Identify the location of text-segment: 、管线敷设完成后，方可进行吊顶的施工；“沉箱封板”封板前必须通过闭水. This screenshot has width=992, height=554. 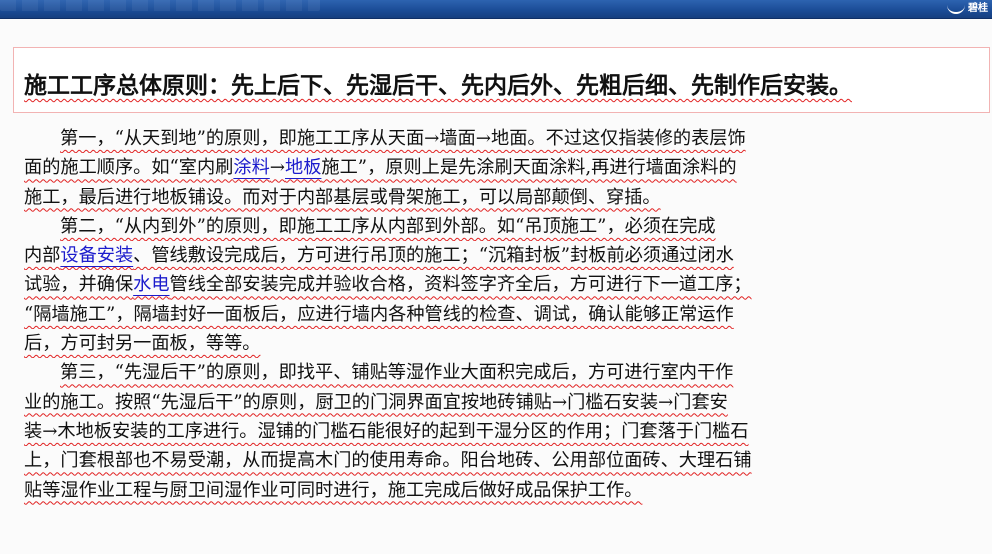
(433, 256).